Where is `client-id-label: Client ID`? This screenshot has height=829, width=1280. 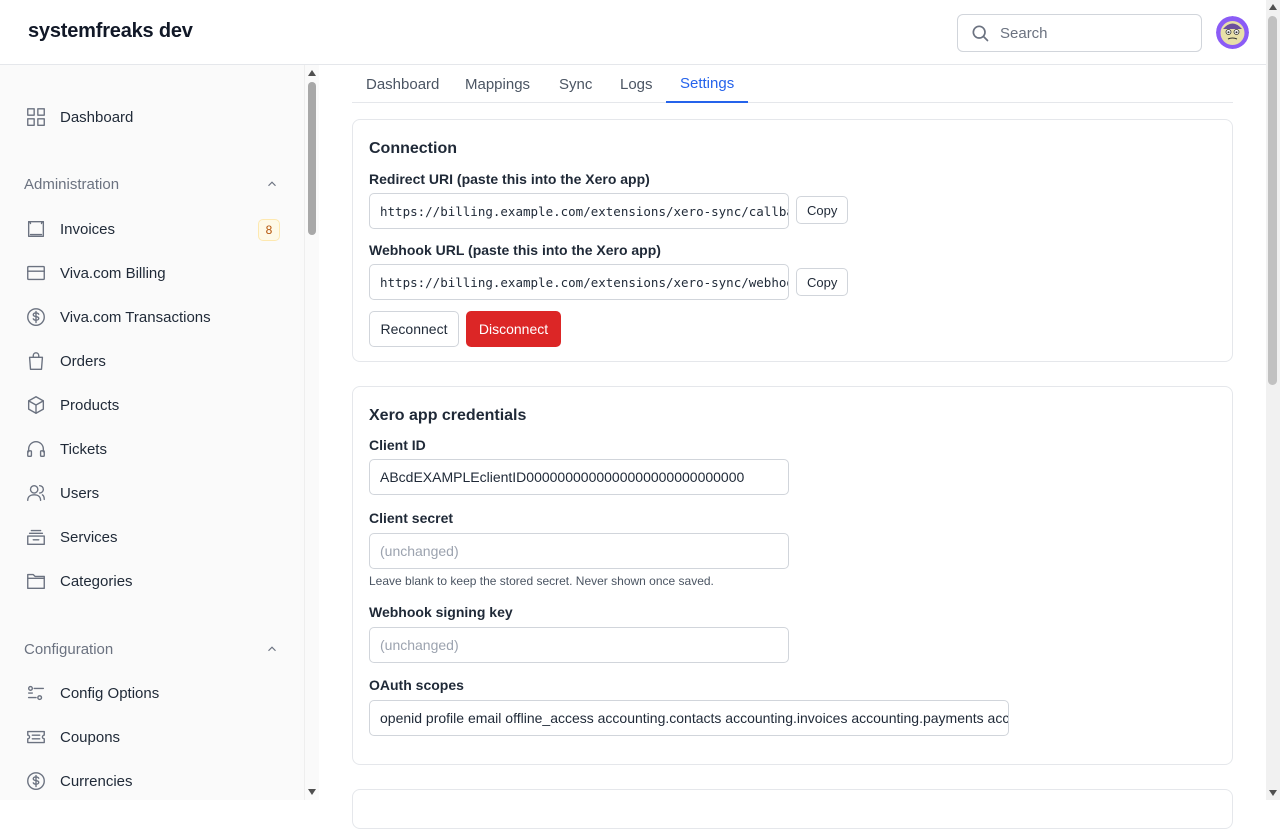
client-id-label: Client ID is located at coordinates (397, 445).